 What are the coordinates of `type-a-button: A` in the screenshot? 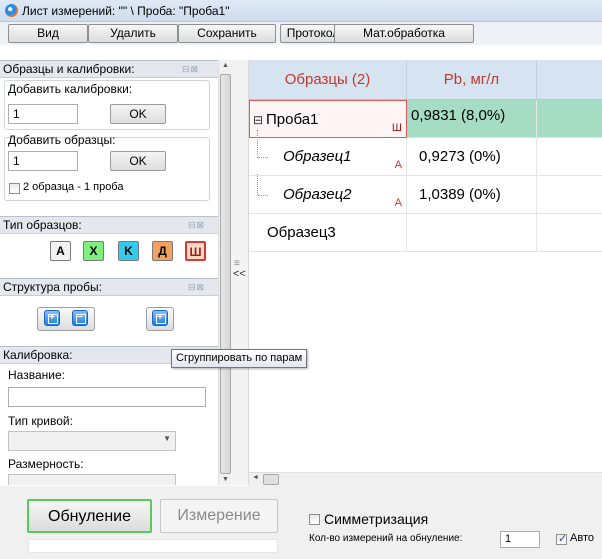 It's located at (60, 251).